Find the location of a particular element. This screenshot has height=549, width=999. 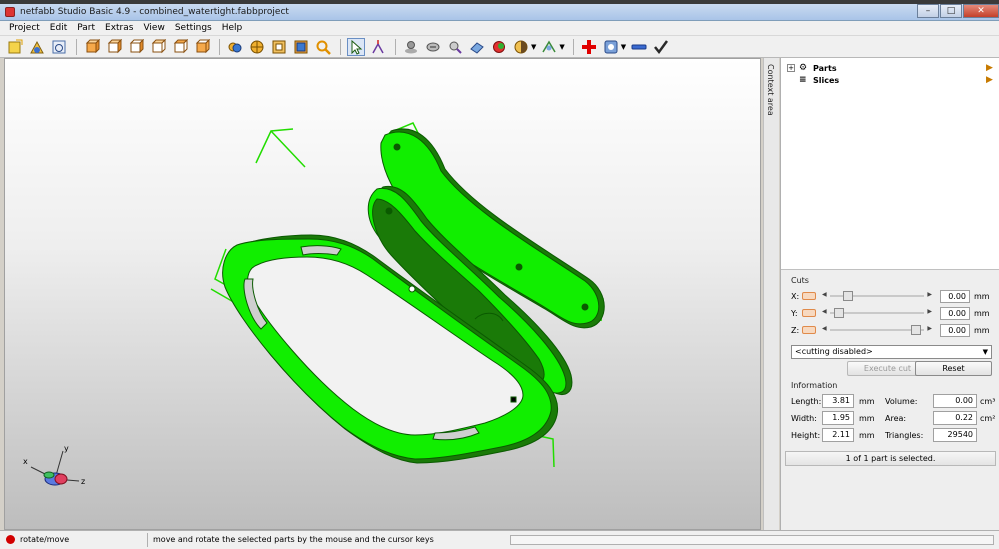

apply-check-icon is located at coordinates (661, 47).